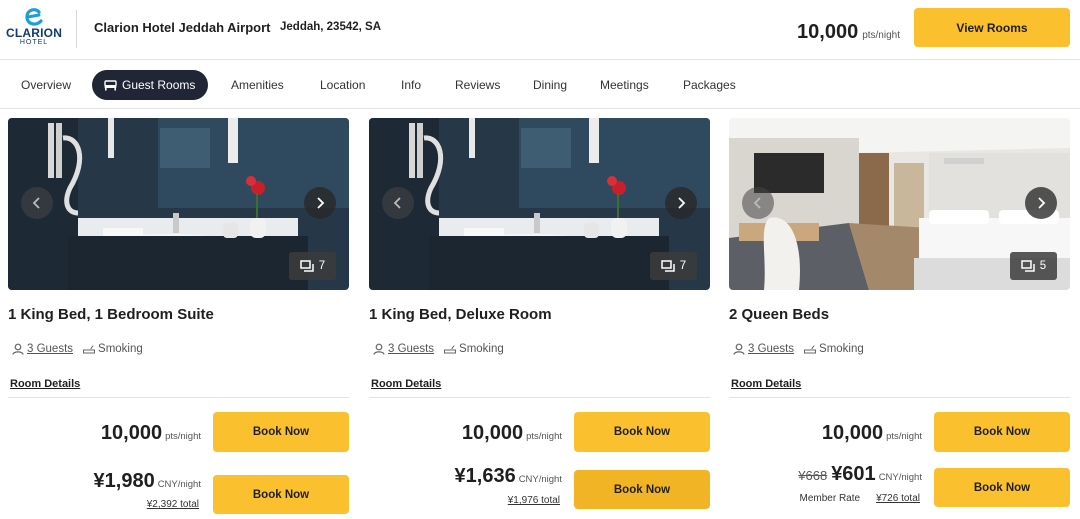 The width and height of the screenshot is (1080, 519). What do you see at coordinates (159, 85) in the screenshot?
I see `tab-guest-rooms-label: Guest Rooms` at bounding box center [159, 85].